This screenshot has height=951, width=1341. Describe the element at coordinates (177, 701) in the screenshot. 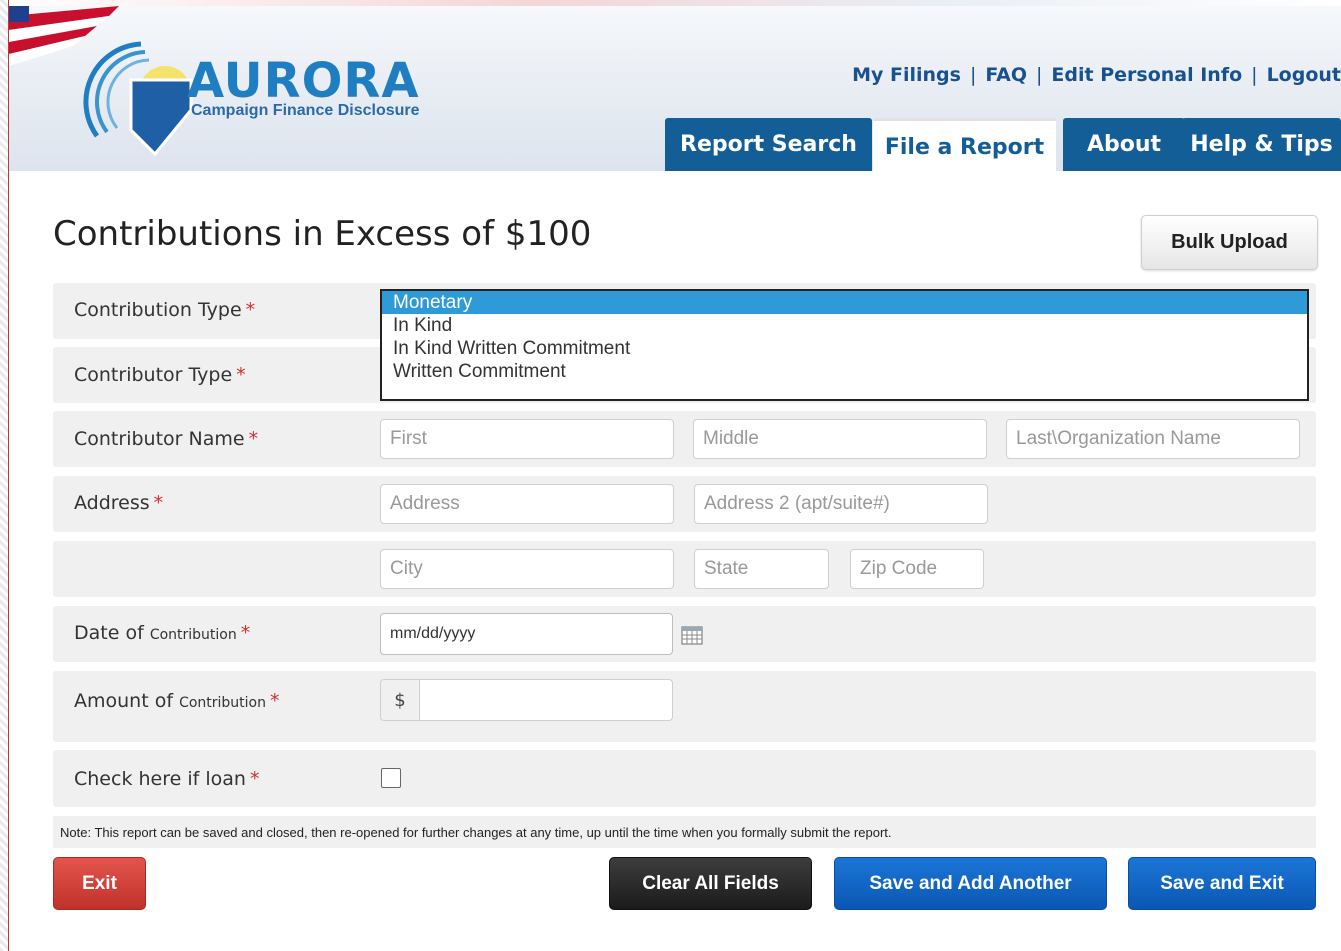

I see `amount-label: Amount of Contribution *` at that location.